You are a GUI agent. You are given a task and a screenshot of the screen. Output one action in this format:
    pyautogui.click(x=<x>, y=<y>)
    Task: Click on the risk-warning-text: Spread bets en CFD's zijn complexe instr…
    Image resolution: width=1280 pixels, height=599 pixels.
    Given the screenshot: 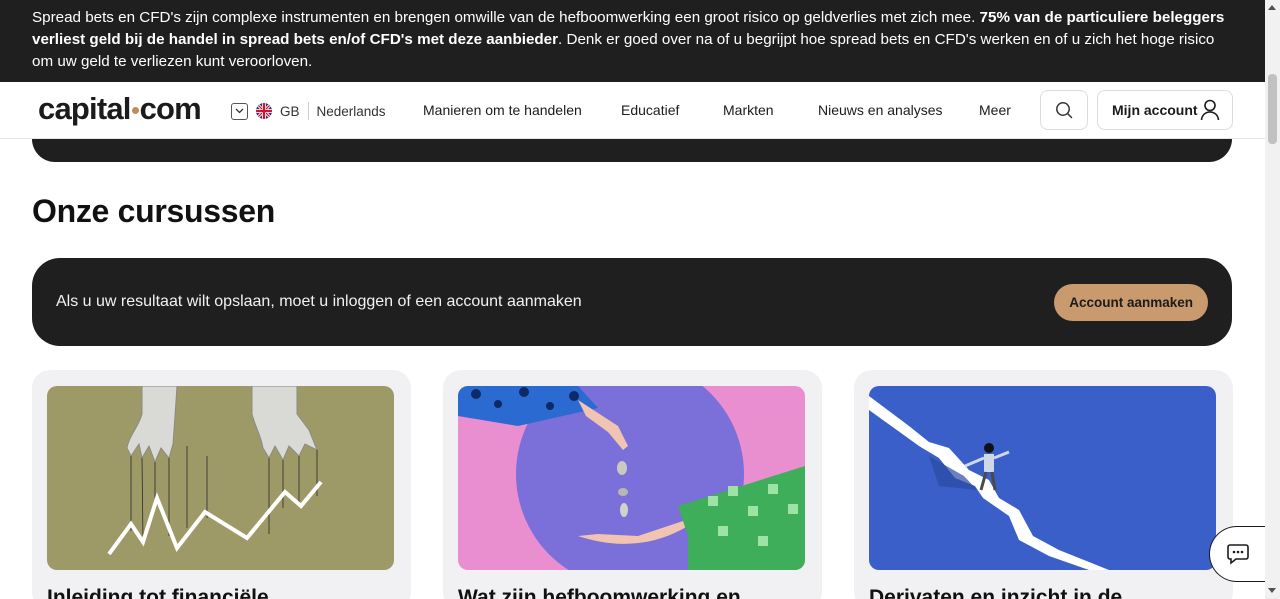 What is the action you would take?
    pyautogui.click(x=506, y=17)
    